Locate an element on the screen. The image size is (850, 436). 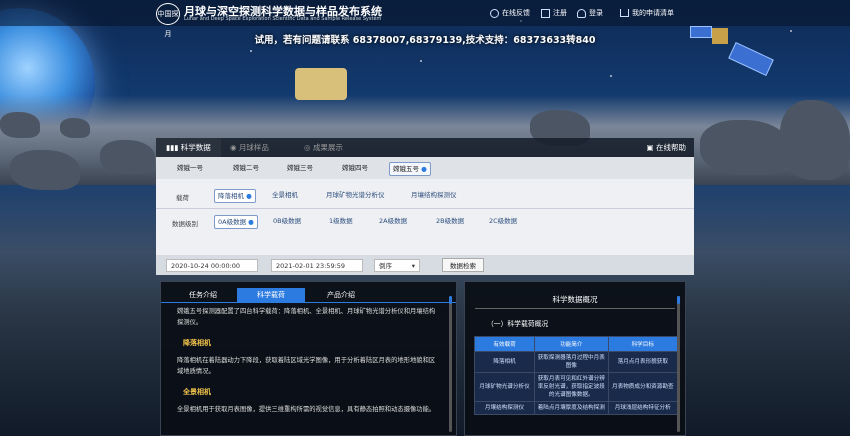
level-option-0a: 0A级数据 ● is located at coordinates (236, 222).